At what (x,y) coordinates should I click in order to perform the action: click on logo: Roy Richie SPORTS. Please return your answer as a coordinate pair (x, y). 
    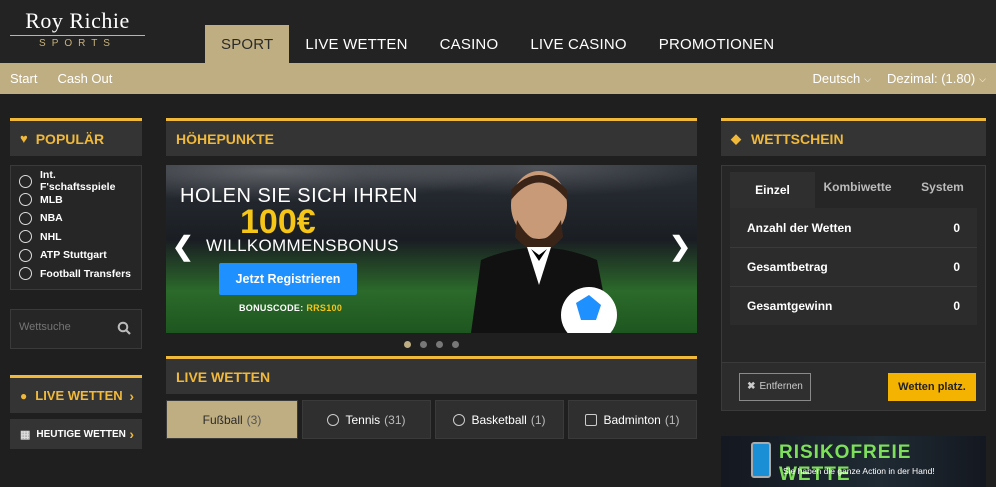
    Looking at the image, I should click on (77, 28).